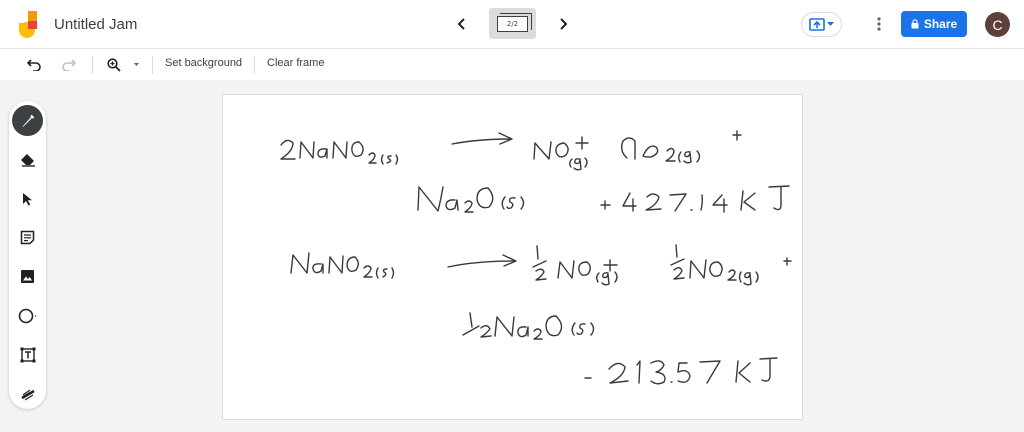 This screenshot has width=1024, height=432. I want to click on previous-frame-button, so click(462, 24).